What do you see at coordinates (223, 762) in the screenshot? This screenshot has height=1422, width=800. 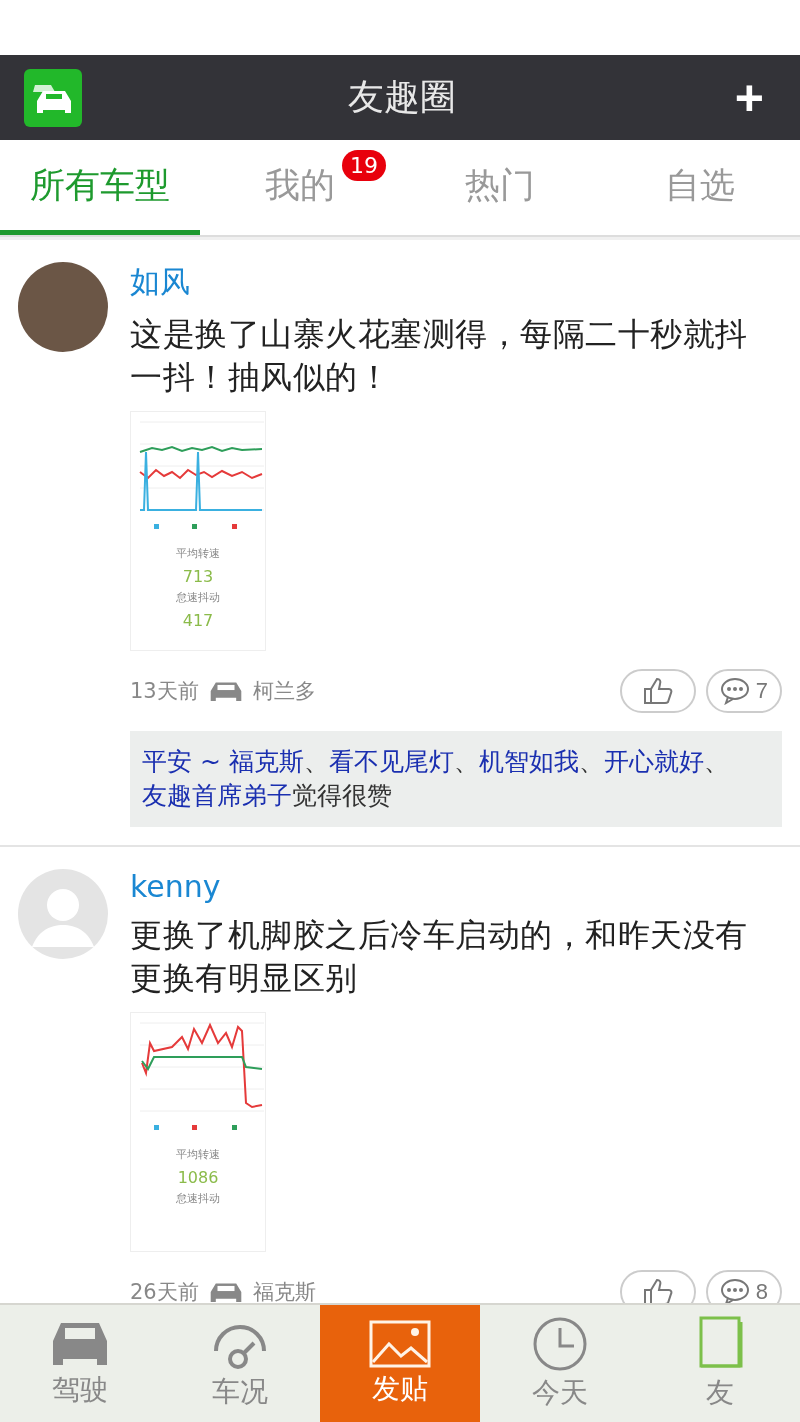 I see `user-link: 平安 ~ 福克斯` at bounding box center [223, 762].